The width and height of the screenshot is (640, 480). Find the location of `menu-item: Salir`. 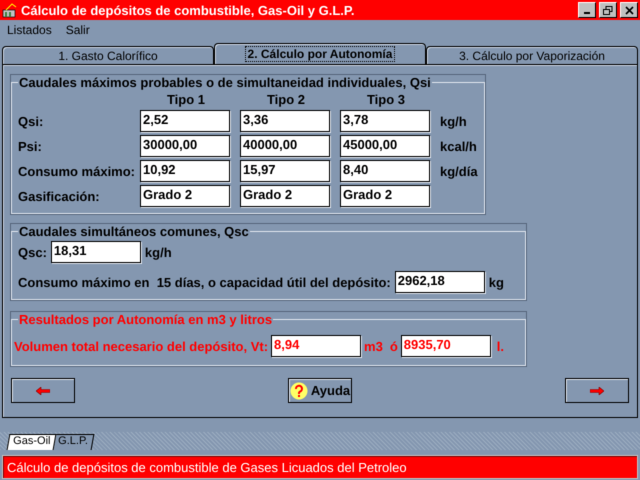

menu-item: Salir is located at coordinates (78, 30).